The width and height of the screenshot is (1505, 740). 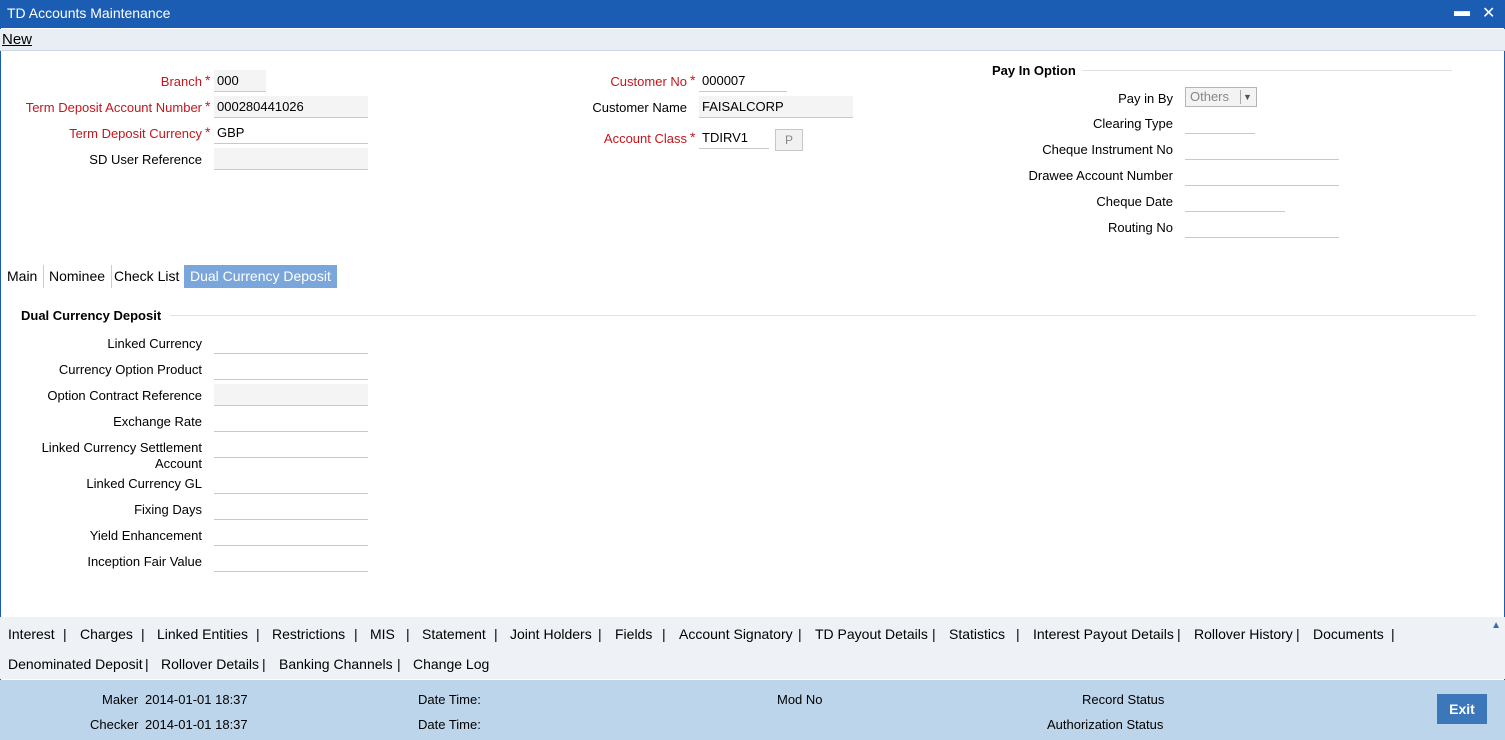 I want to click on customer-name-label: Customer Name, so click(x=639, y=107).